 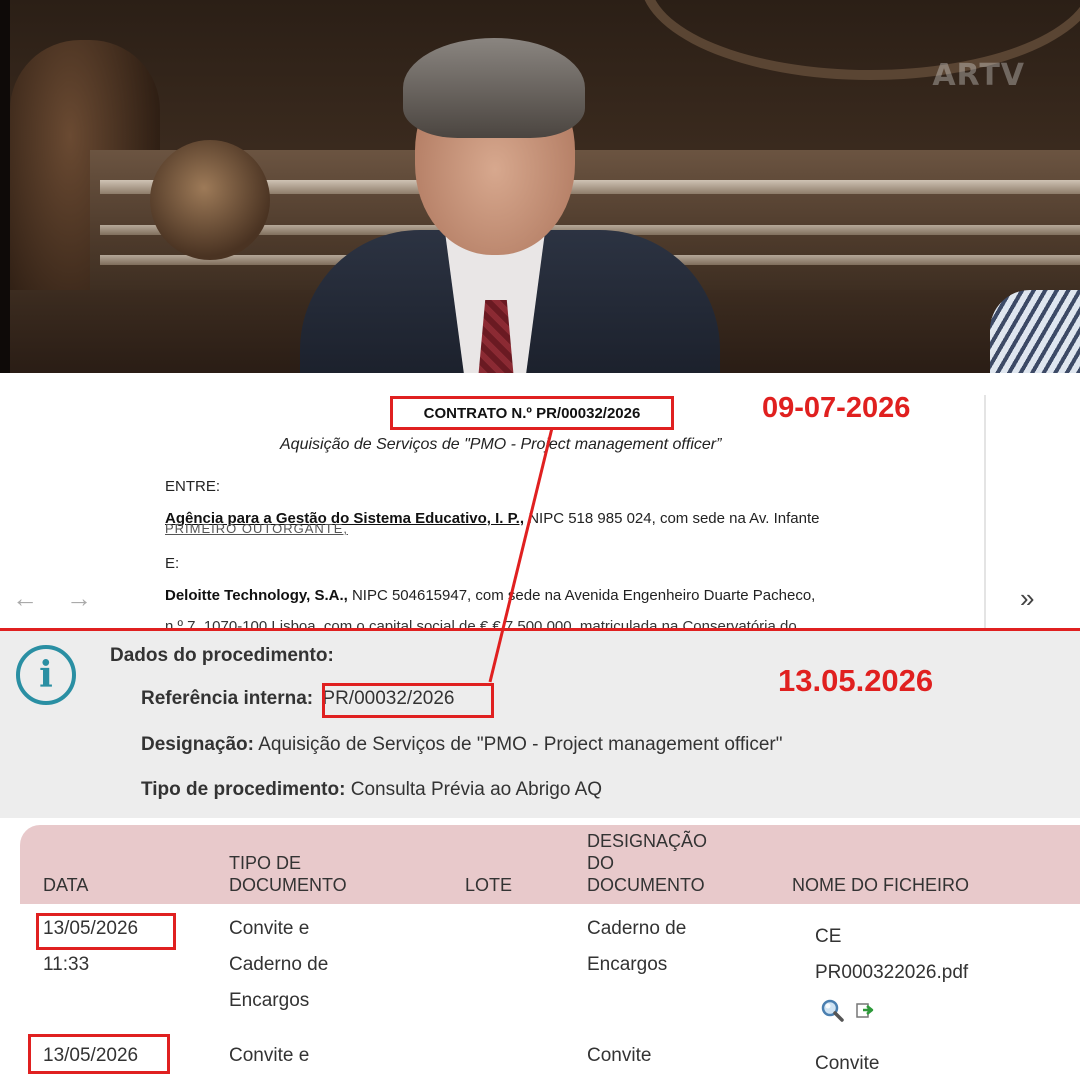 What do you see at coordinates (172, 563) in the screenshot?
I see `e-label: E:` at bounding box center [172, 563].